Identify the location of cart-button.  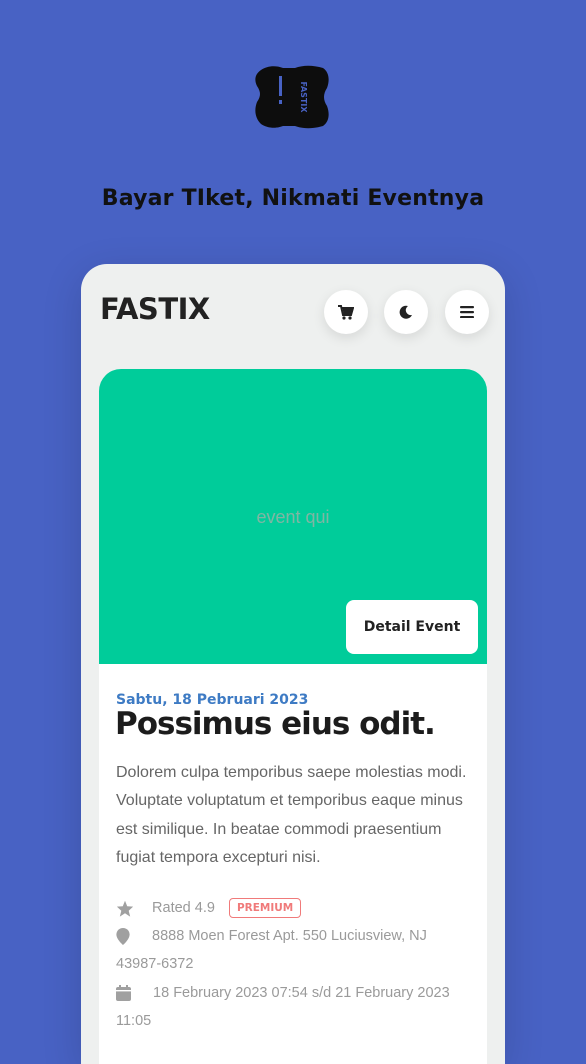
(346, 312).